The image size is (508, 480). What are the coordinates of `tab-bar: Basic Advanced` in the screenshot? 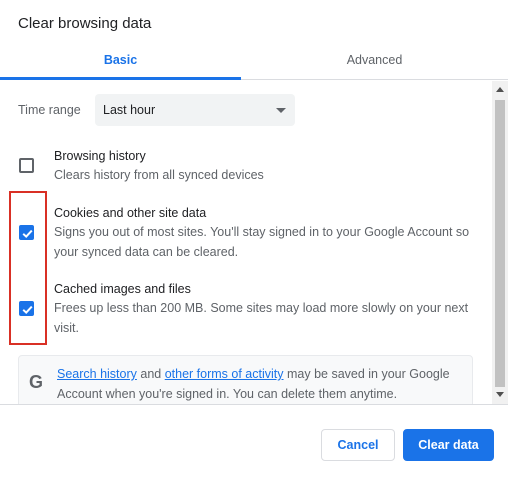 It's located at (254, 62).